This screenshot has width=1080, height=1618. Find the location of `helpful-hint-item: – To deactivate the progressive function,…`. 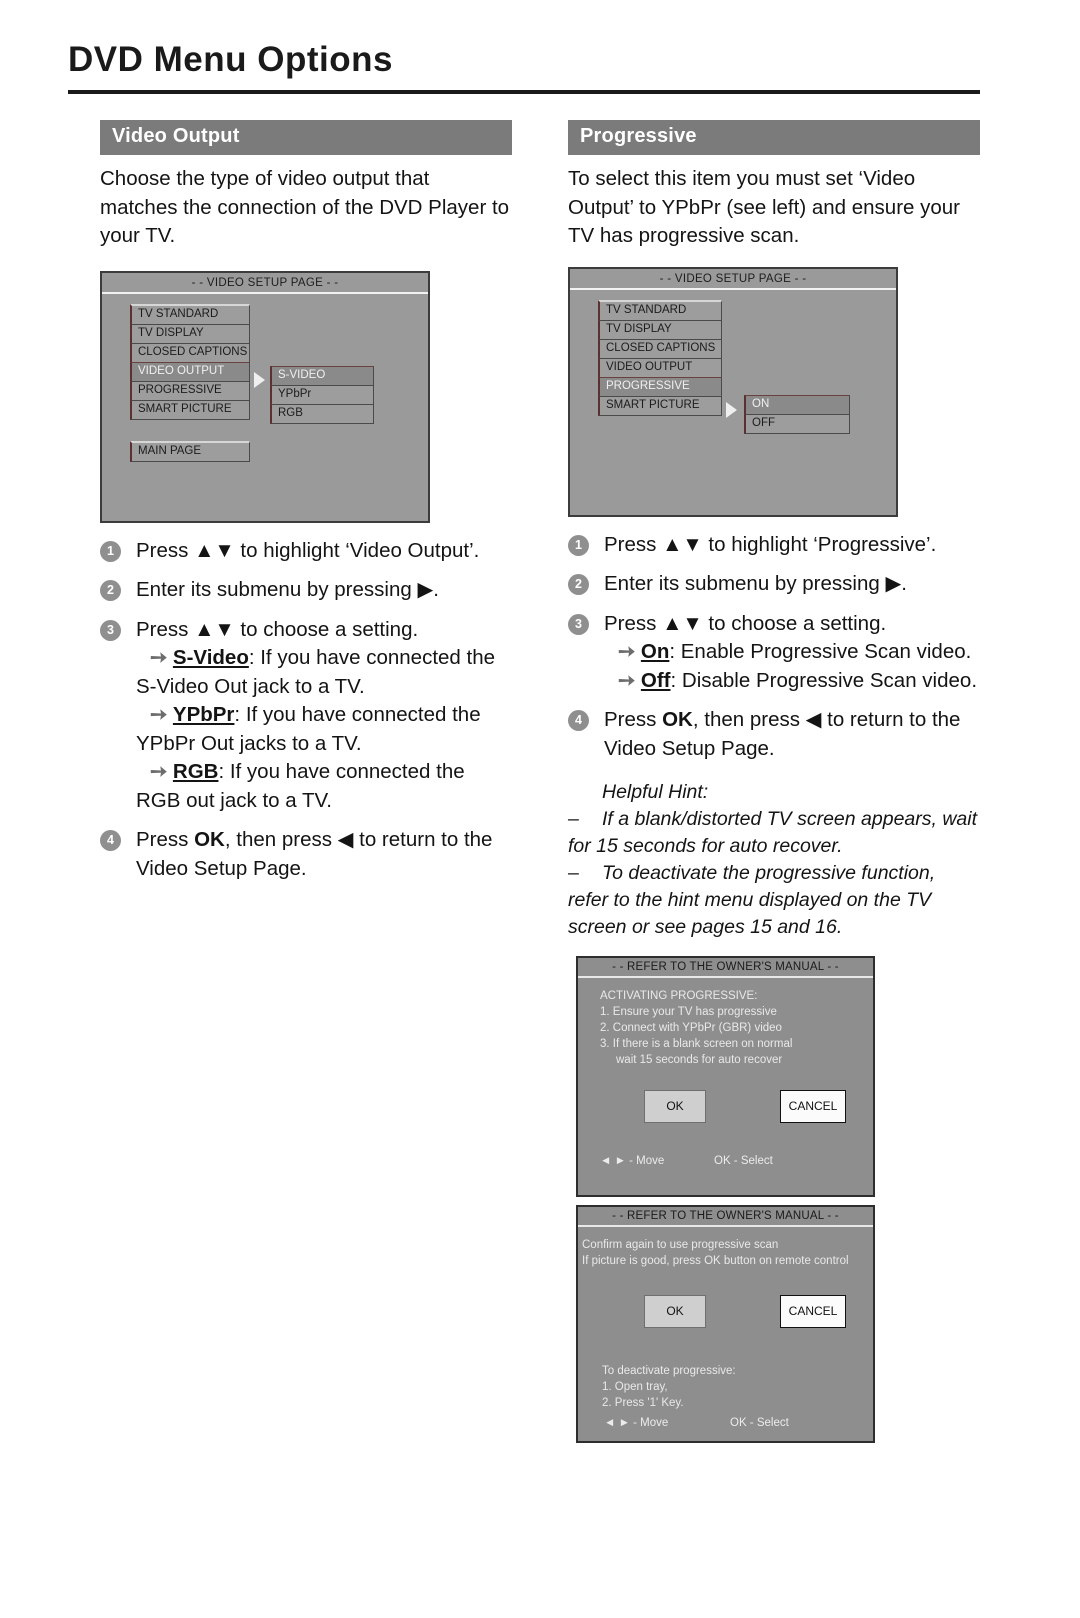

helpful-hint-item: – To deactivate the progressive function,… is located at coordinates (774, 900).